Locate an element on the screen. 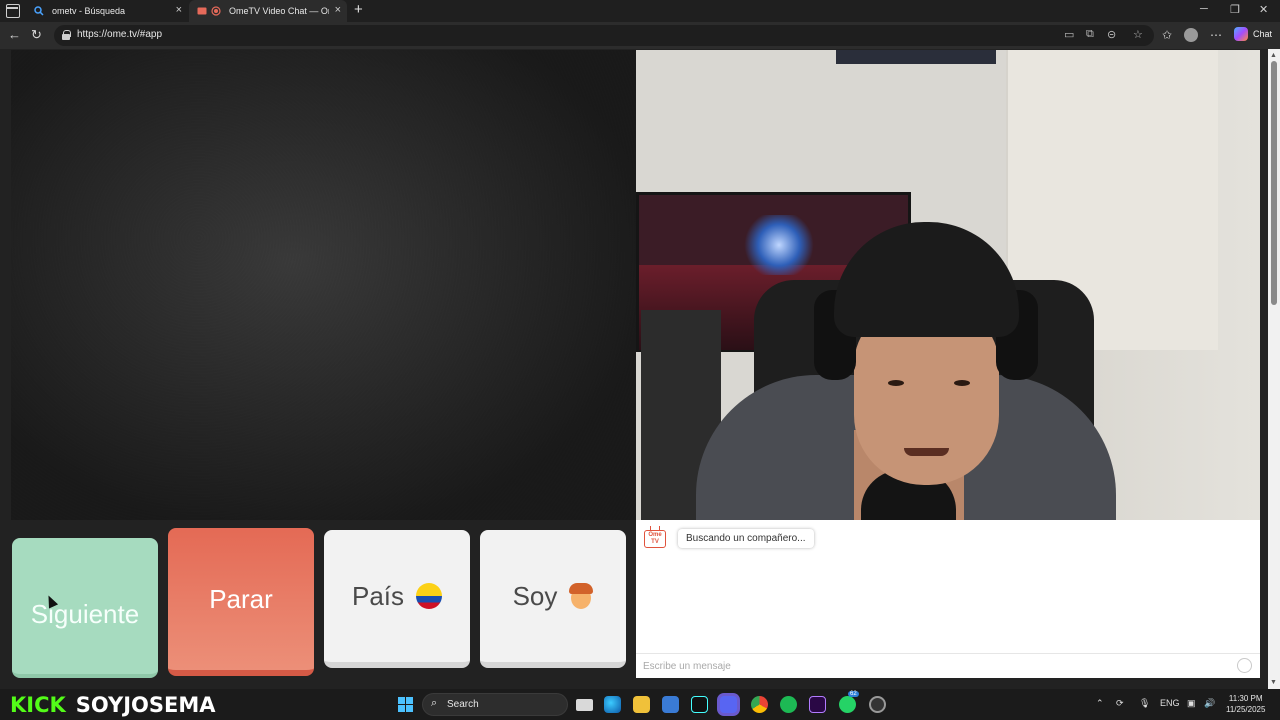  stop-button: Parar is located at coordinates (241, 602).